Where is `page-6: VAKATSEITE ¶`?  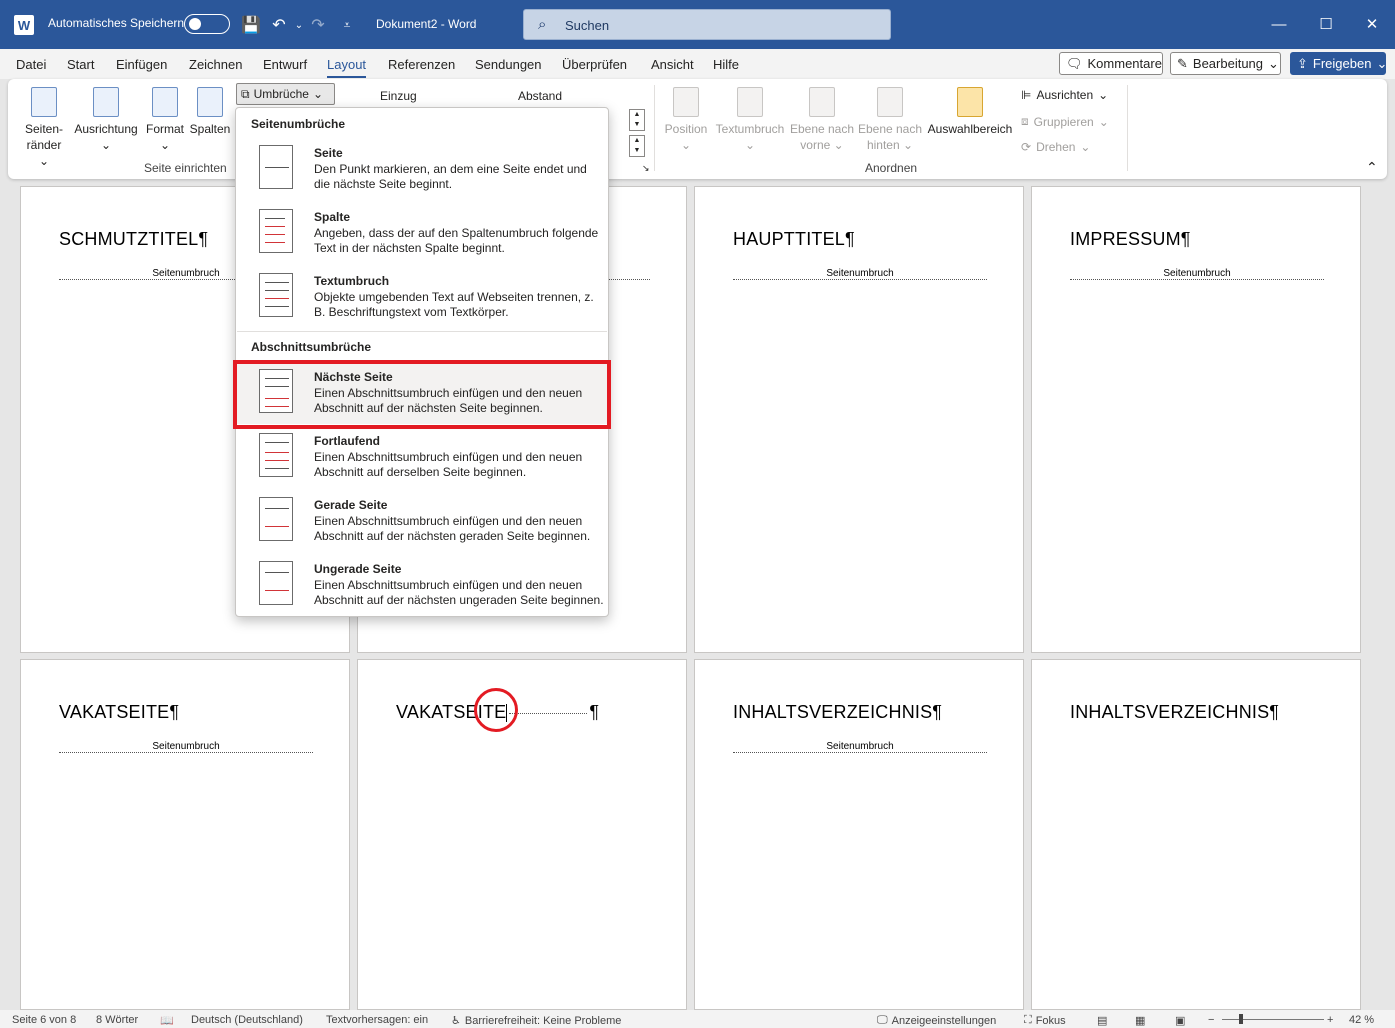
page-6: VAKATSEITE ¶ is located at coordinates (522, 834).